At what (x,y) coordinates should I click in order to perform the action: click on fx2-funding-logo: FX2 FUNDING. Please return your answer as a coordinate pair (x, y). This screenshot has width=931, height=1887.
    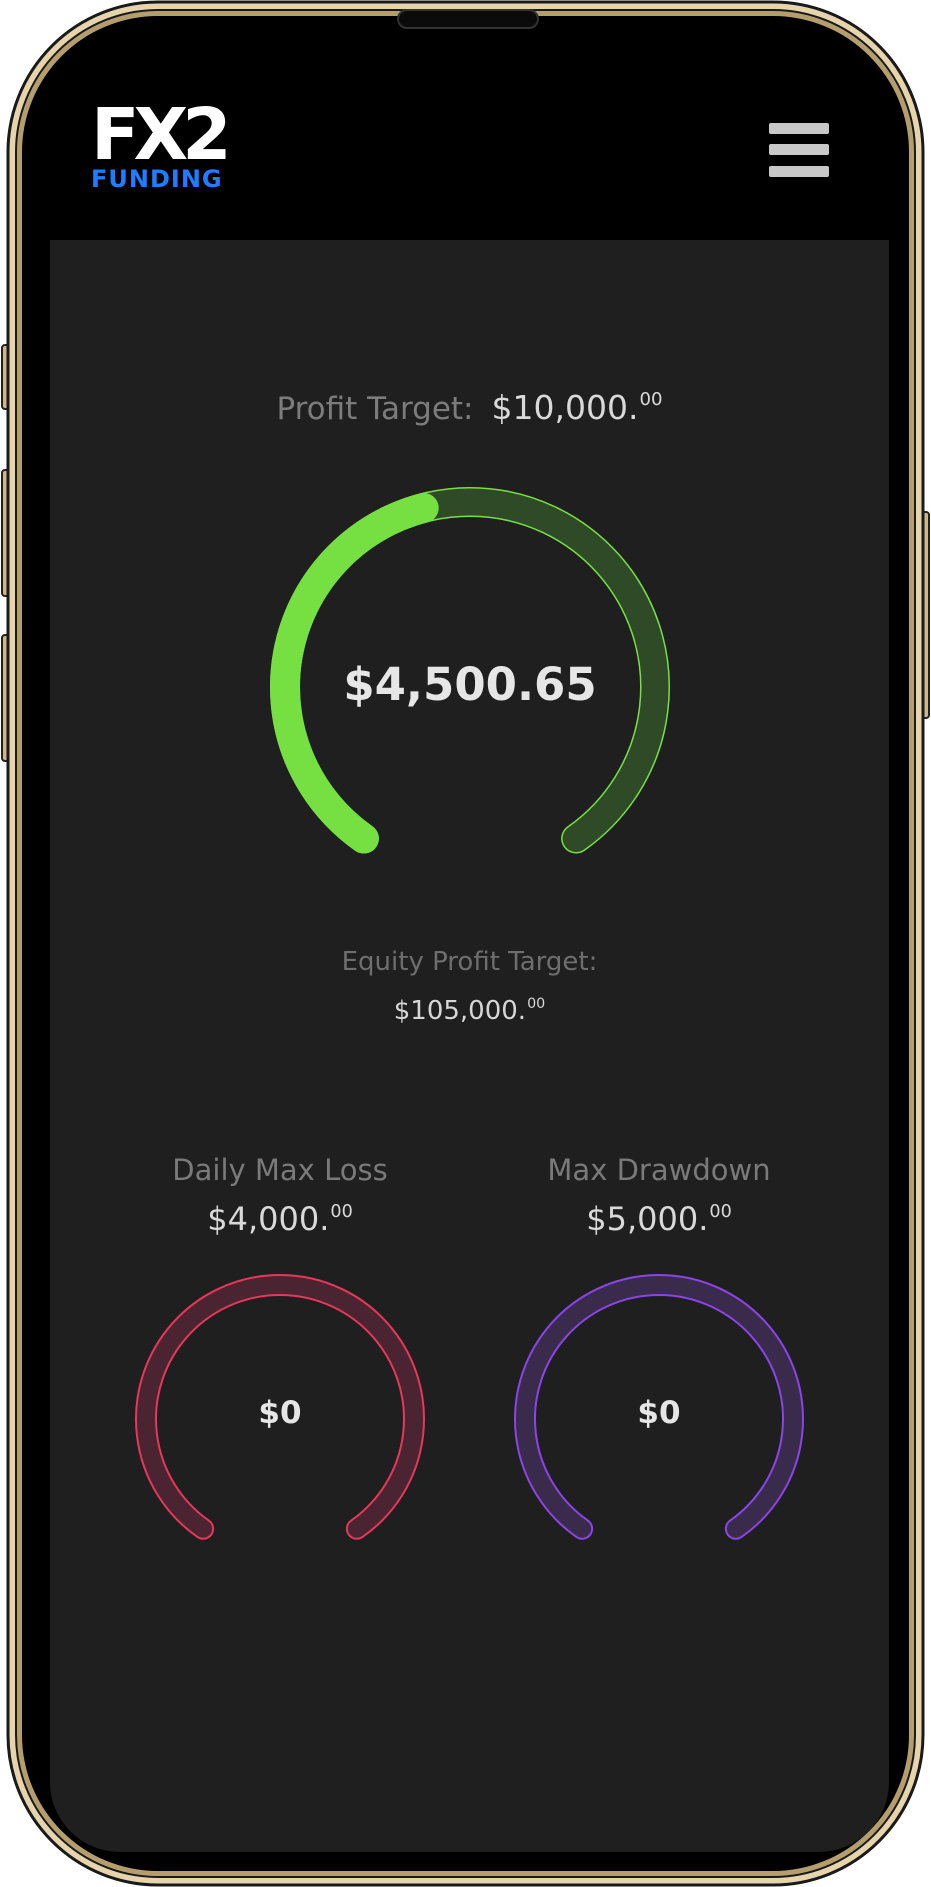
    Looking at the image, I should click on (164, 143).